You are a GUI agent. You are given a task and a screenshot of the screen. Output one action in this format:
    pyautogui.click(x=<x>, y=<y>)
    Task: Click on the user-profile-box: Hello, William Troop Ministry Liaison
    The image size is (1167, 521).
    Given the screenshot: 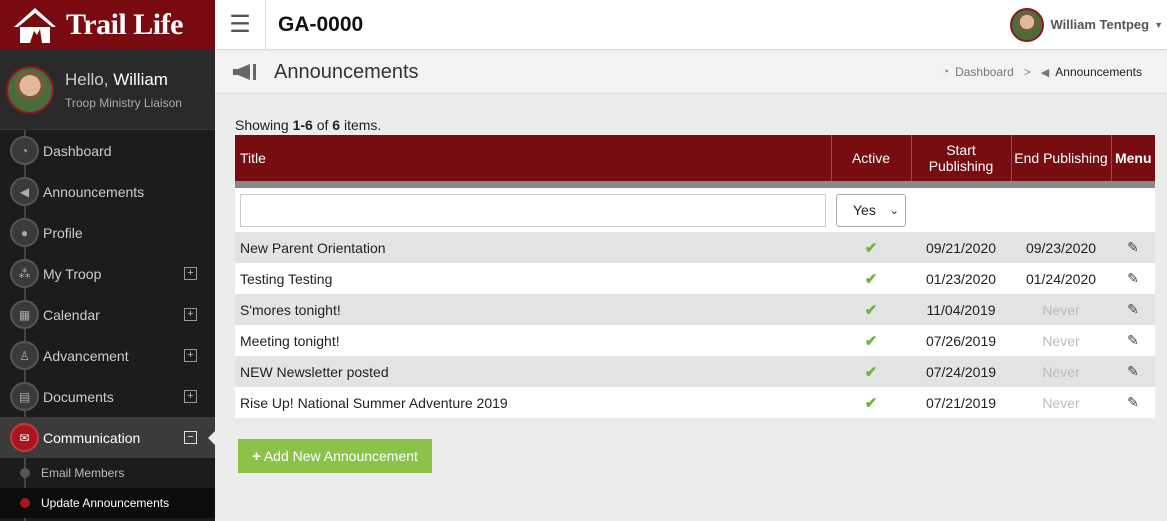 What is the action you would take?
    pyautogui.click(x=107, y=90)
    